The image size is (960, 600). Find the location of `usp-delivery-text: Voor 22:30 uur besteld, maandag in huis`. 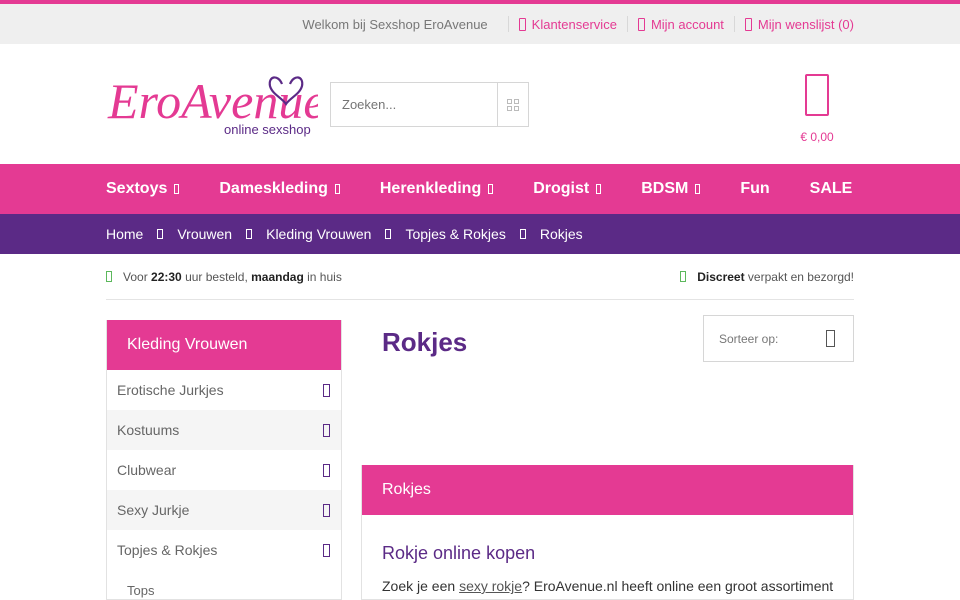

usp-delivery-text: Voor 22:30 uur besteld, maandag in huis is located at coordinates (232, 276).